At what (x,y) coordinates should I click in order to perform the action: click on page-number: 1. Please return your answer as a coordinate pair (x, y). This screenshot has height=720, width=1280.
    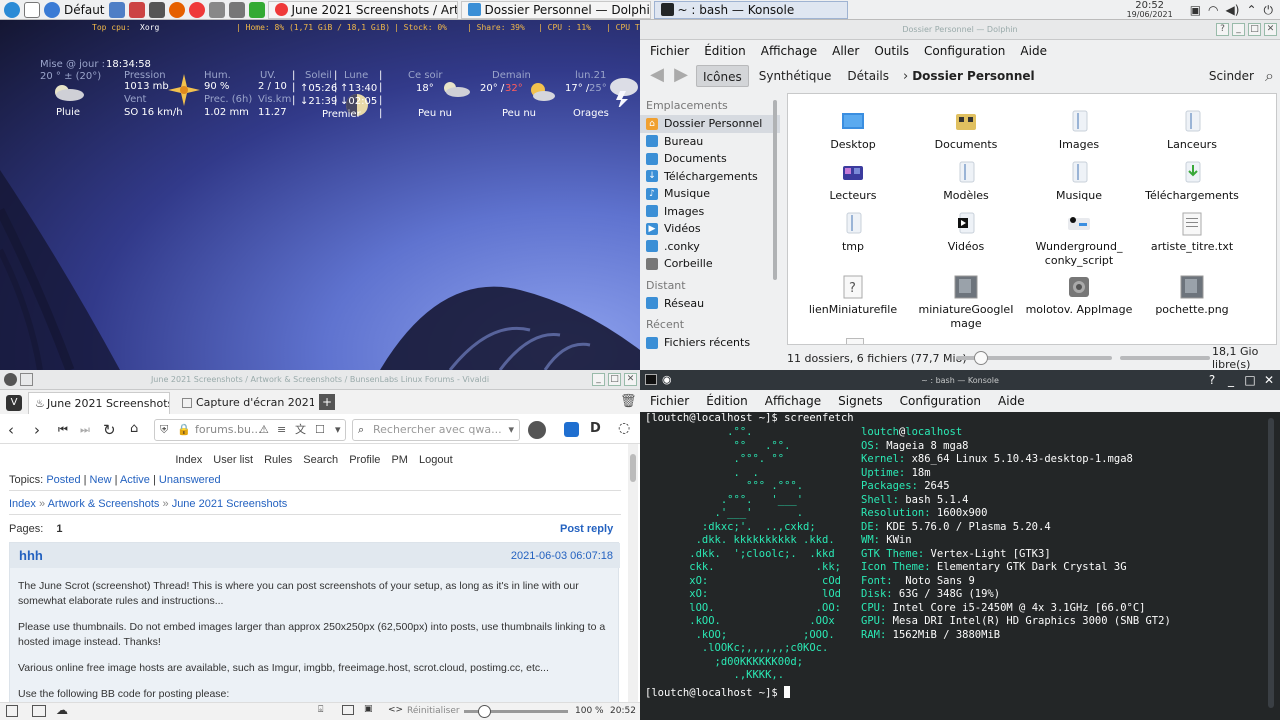
    Looking at the image, I should click on (59, 529).